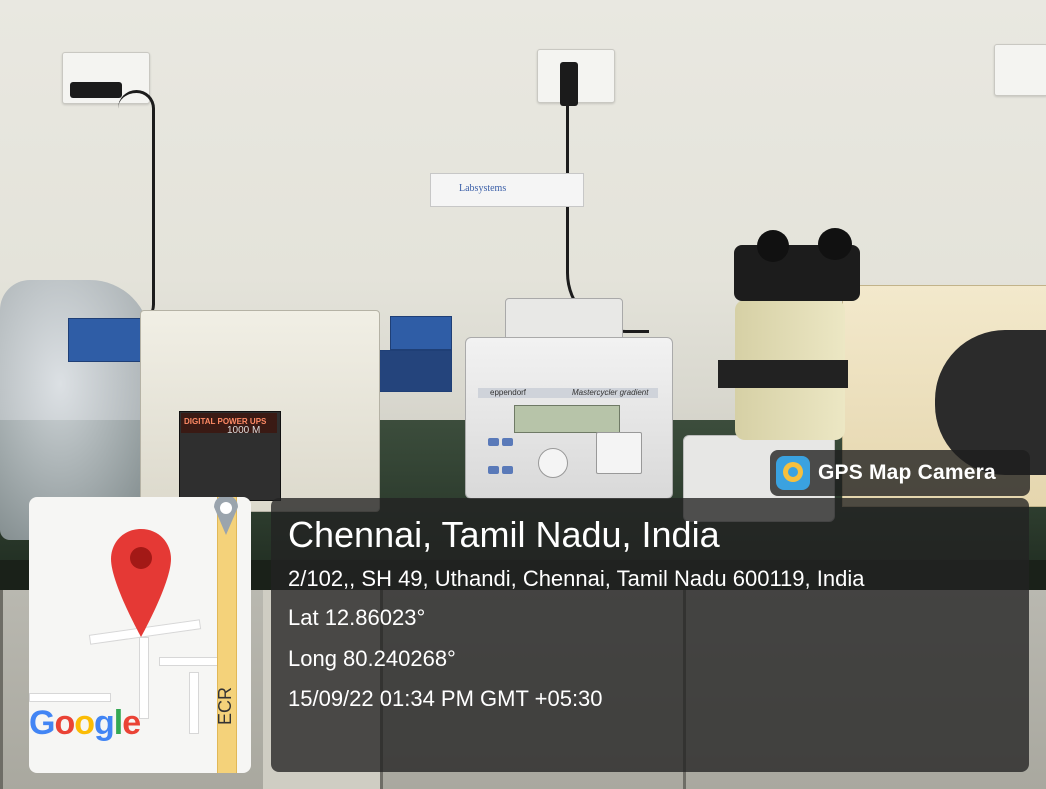  What do you see at coordinates (508, 392) in the screenshot?
I see `cycler-brand: eppendorf` at bounding box center [508, 392].